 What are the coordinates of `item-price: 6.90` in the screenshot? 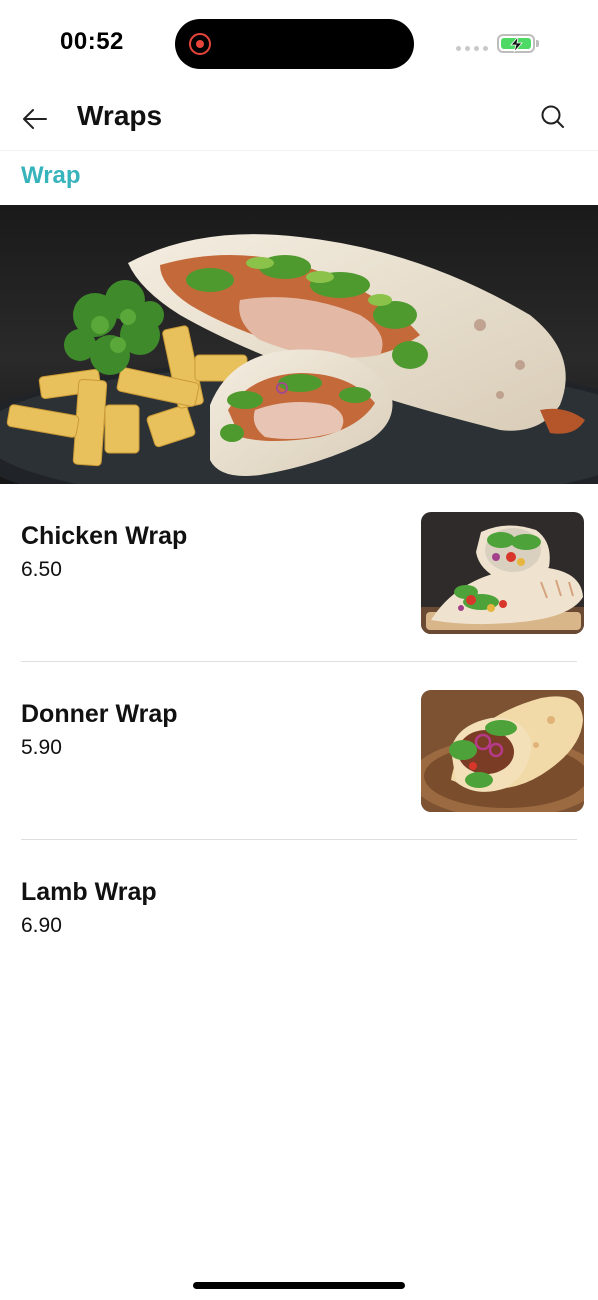 It's located at (41, 925).